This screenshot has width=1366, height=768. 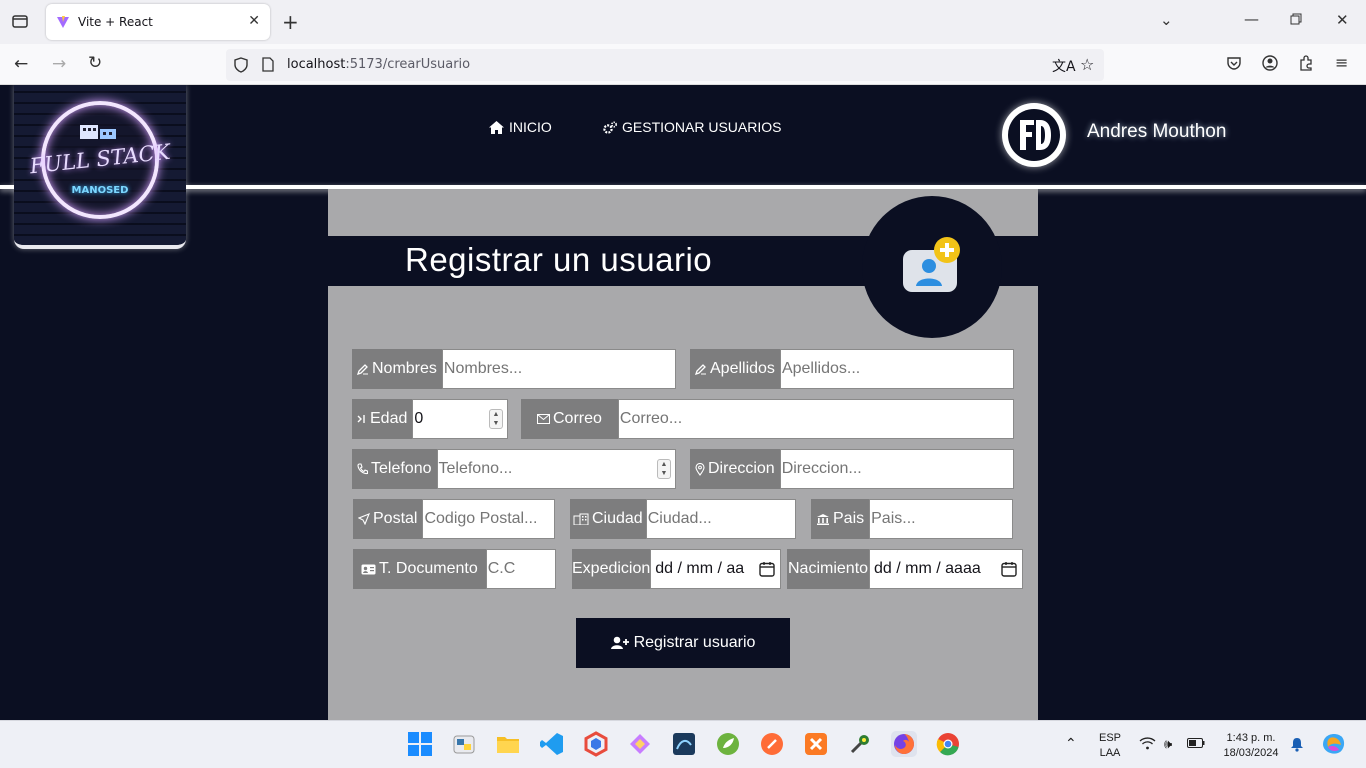 What do you see at coordinates (849, 518) in the screenshot?
I see `pais-label: Pais` at bounding box center [849, 518].